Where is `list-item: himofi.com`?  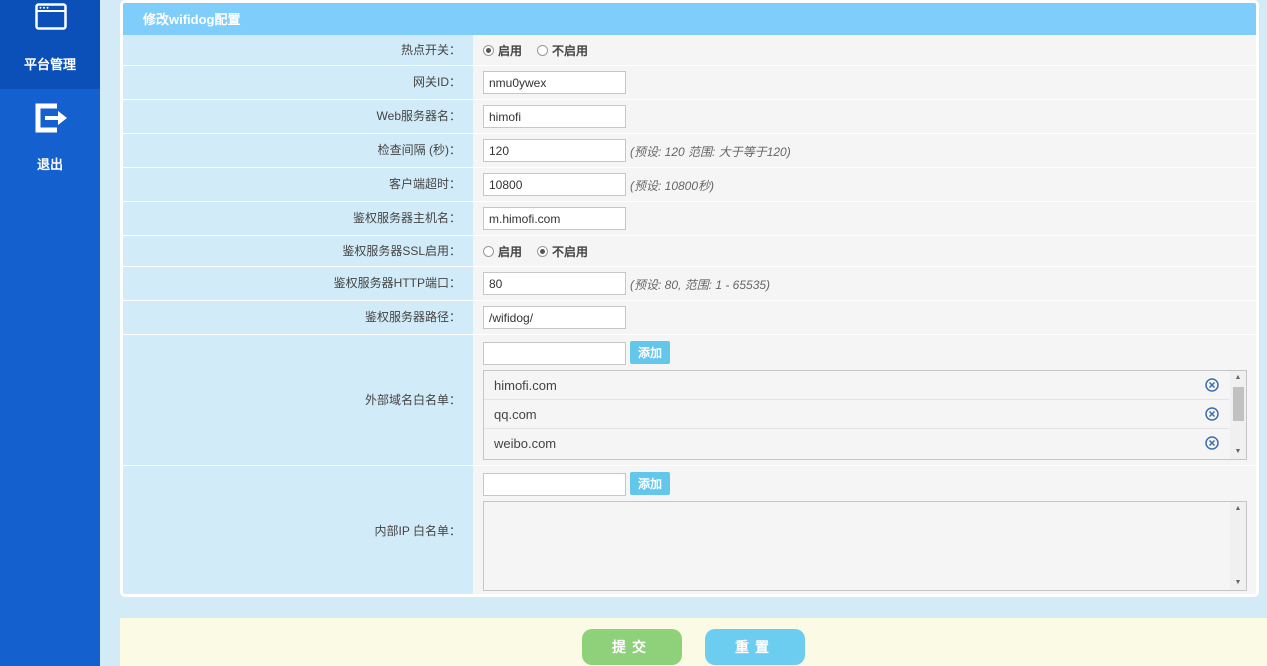
list-item: himofi.com is located at coordinates (856, 385).